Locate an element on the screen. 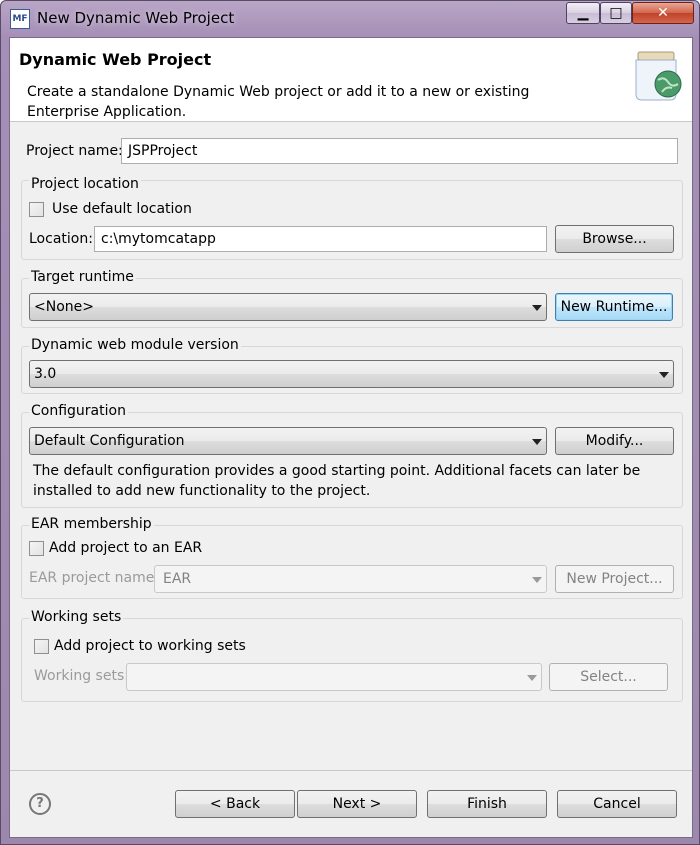 The image size is (700, 845). configuration-group-label: Configuration is located at coordinates (78, 411).